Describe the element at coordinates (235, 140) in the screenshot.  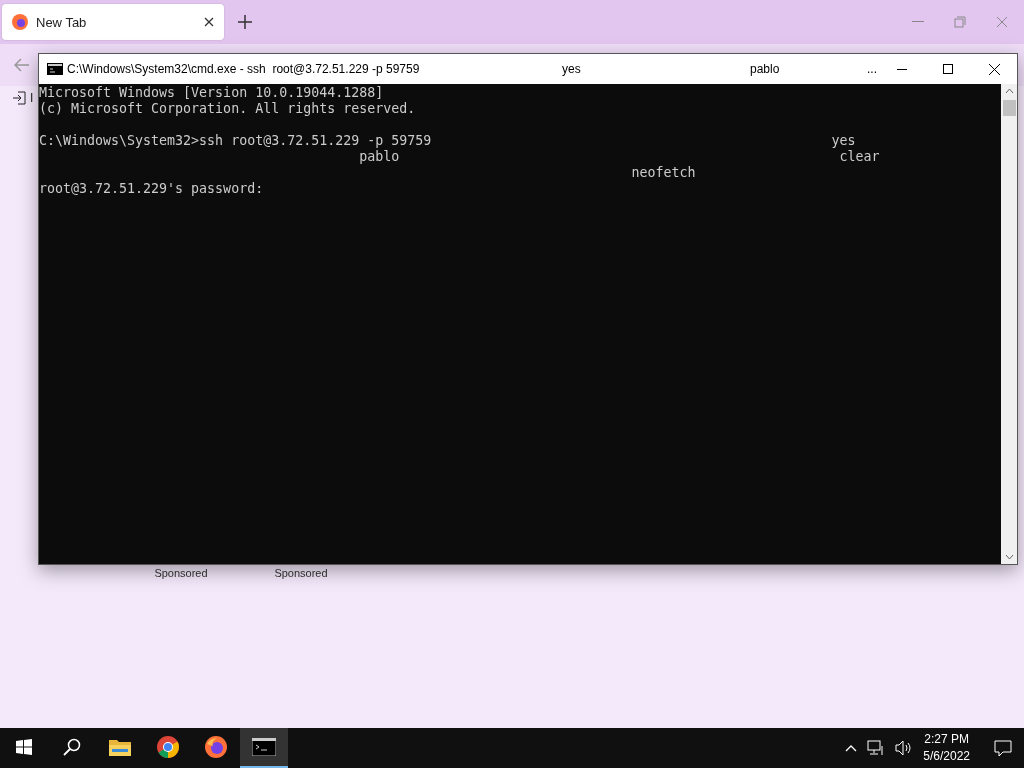
I see `terminal-text: C:\Windows\System32>ssh root@3.72.51.229 -p 59759` at that location.